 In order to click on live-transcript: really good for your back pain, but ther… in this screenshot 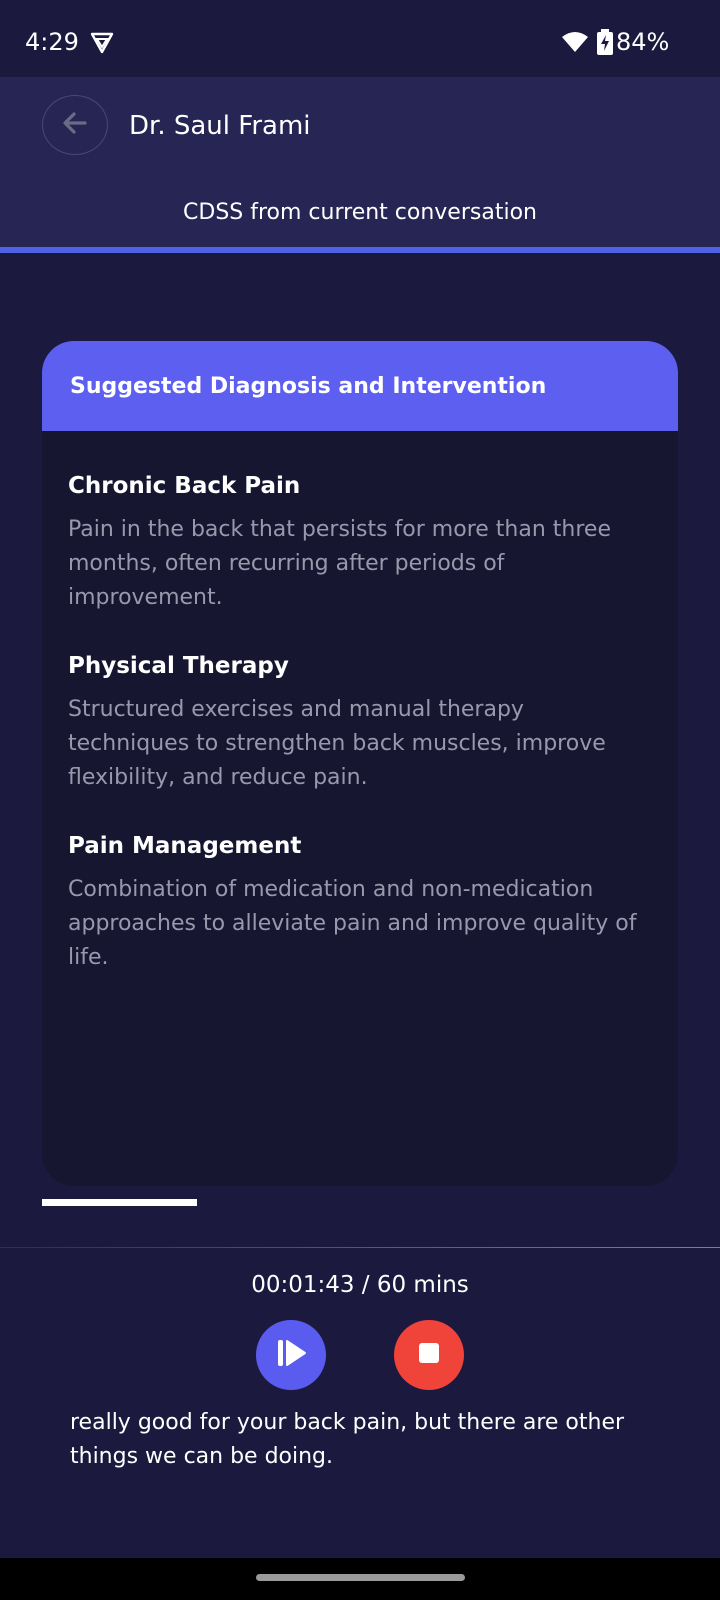, I will do `click(347, 1439)`.